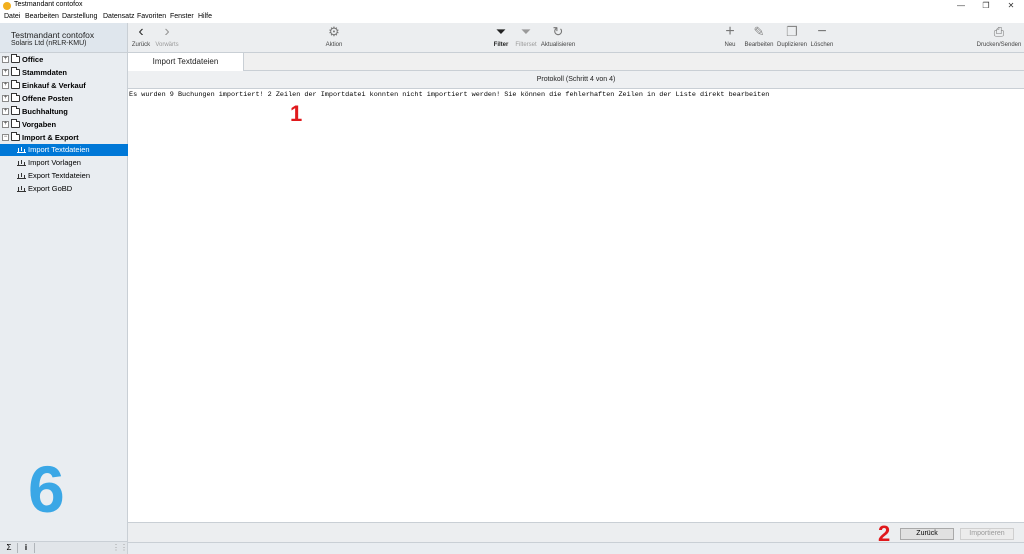  I want to click on sidebar-item-offene-posten: + Offene Posten, so click(63, 99).